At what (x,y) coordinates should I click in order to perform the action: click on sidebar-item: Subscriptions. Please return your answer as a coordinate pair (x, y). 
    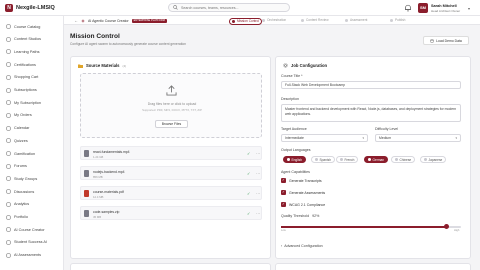
    Looking at the image, I should click on (32, 90).